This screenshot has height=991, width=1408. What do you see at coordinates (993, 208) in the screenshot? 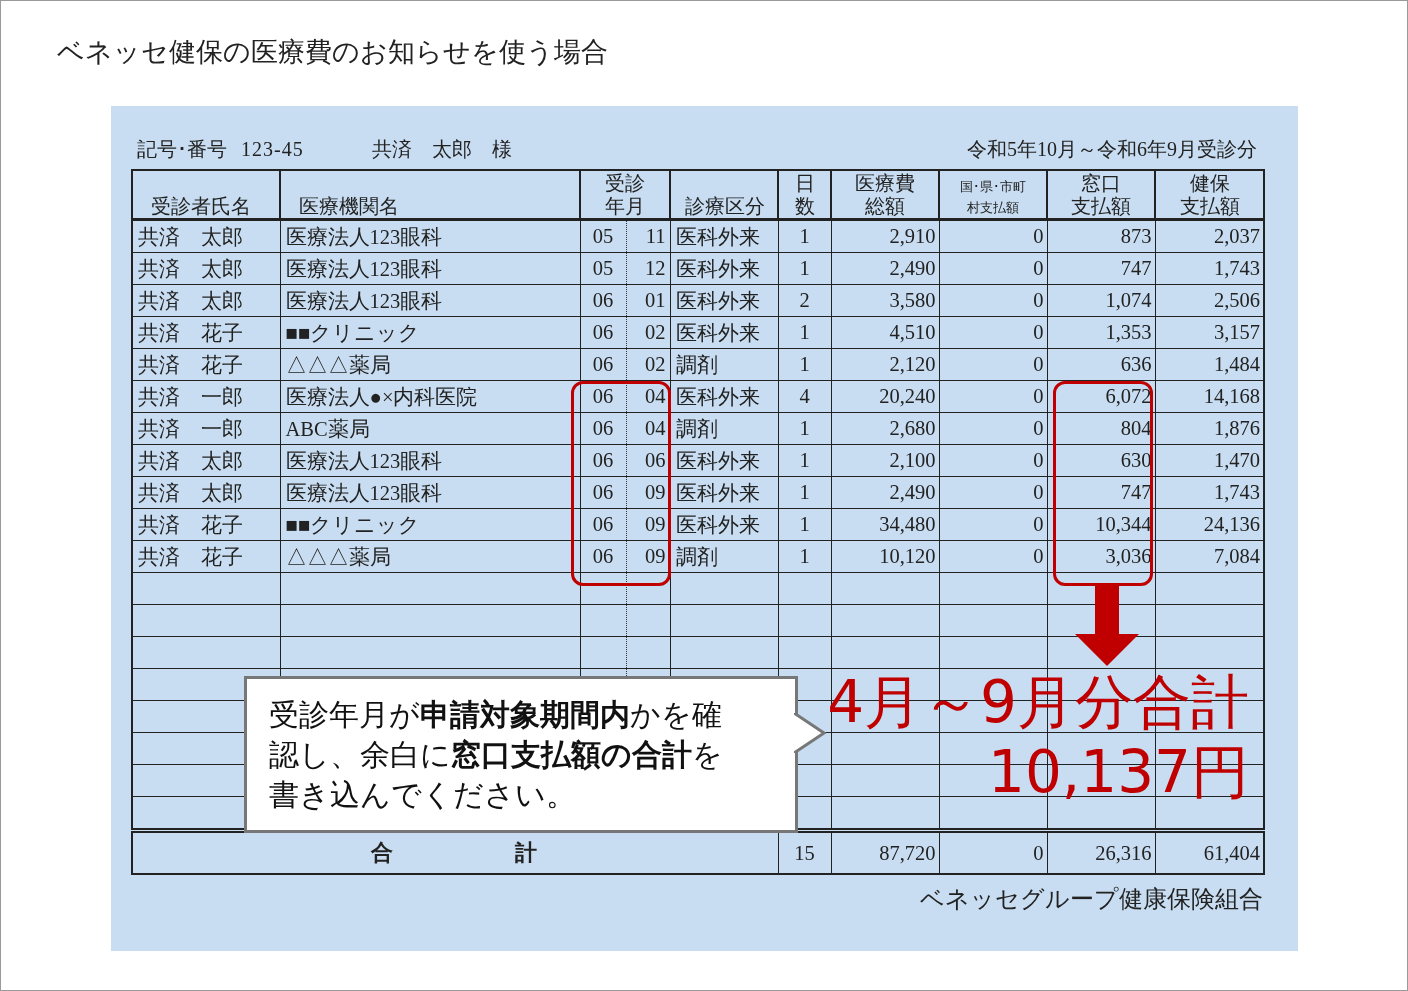
I see `column-header: 村支払額` at bounding box center [993, 208].